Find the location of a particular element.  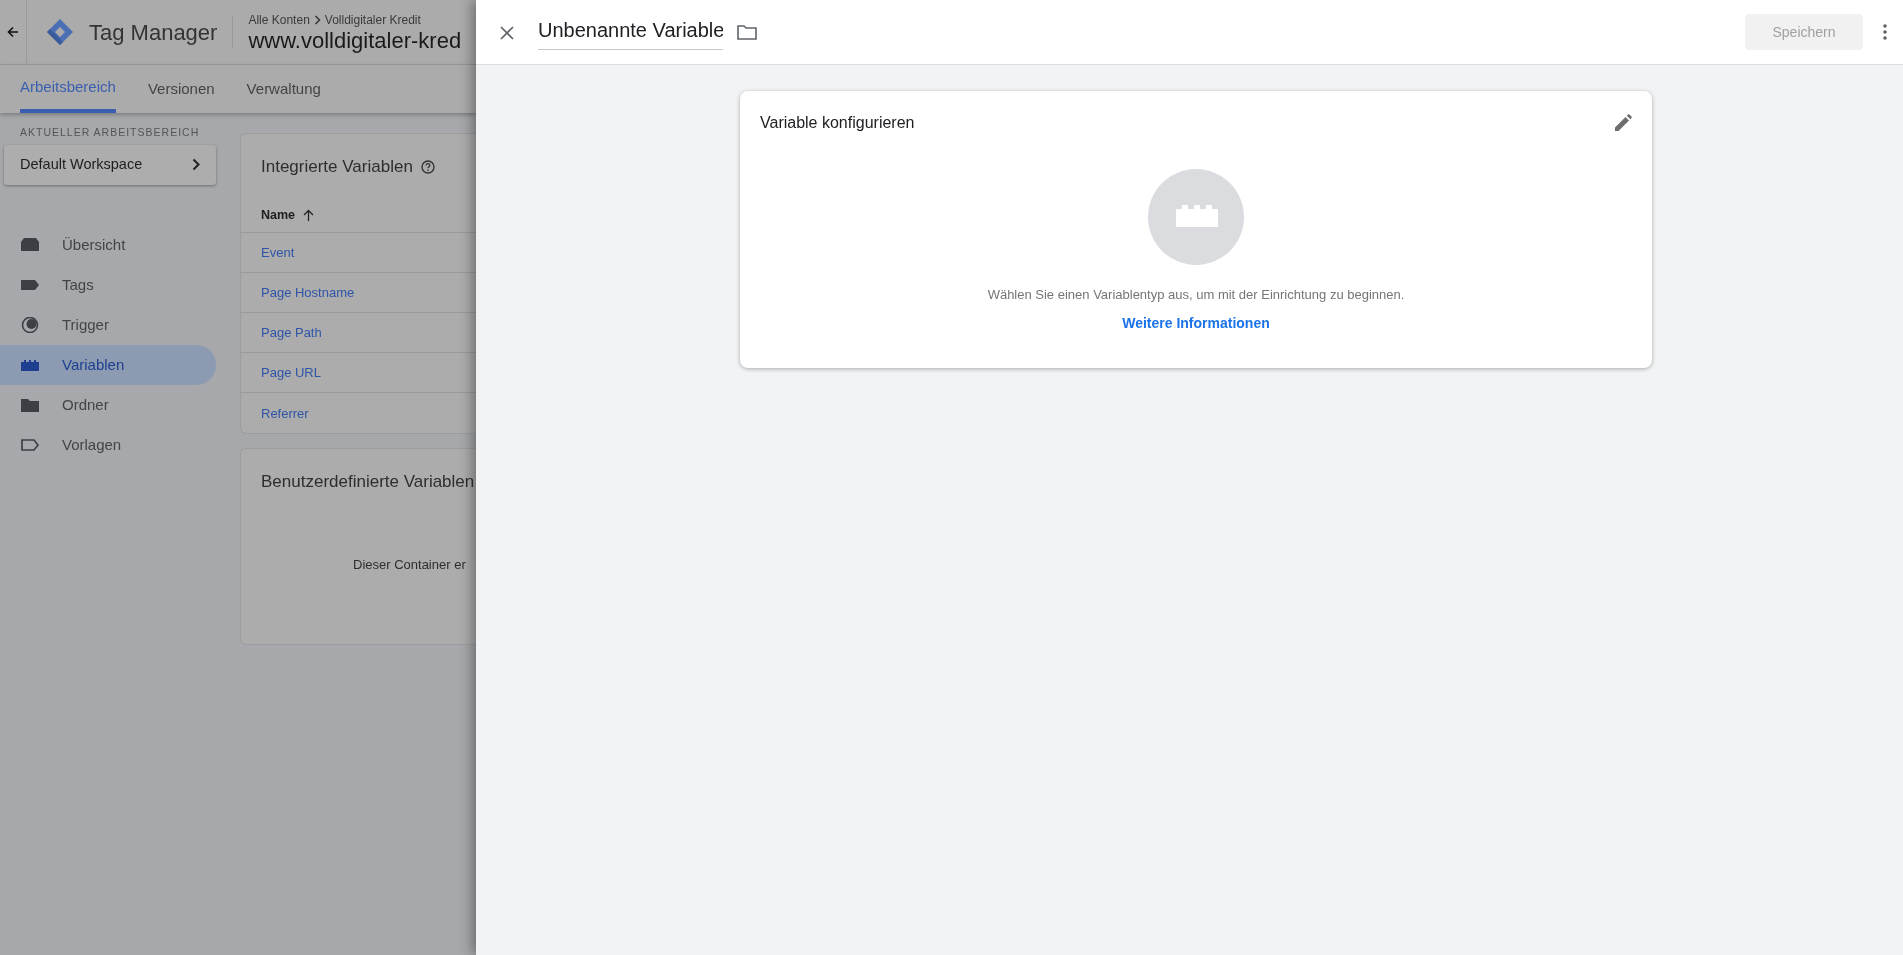

close-icon is located at coordinates (507, 32).